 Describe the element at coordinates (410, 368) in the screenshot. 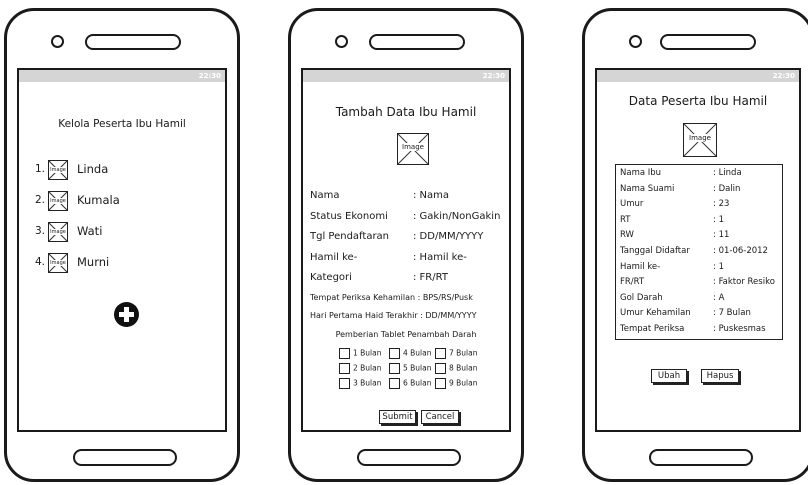

I see `tablet-checkbox: 5 Bulan` at that location.